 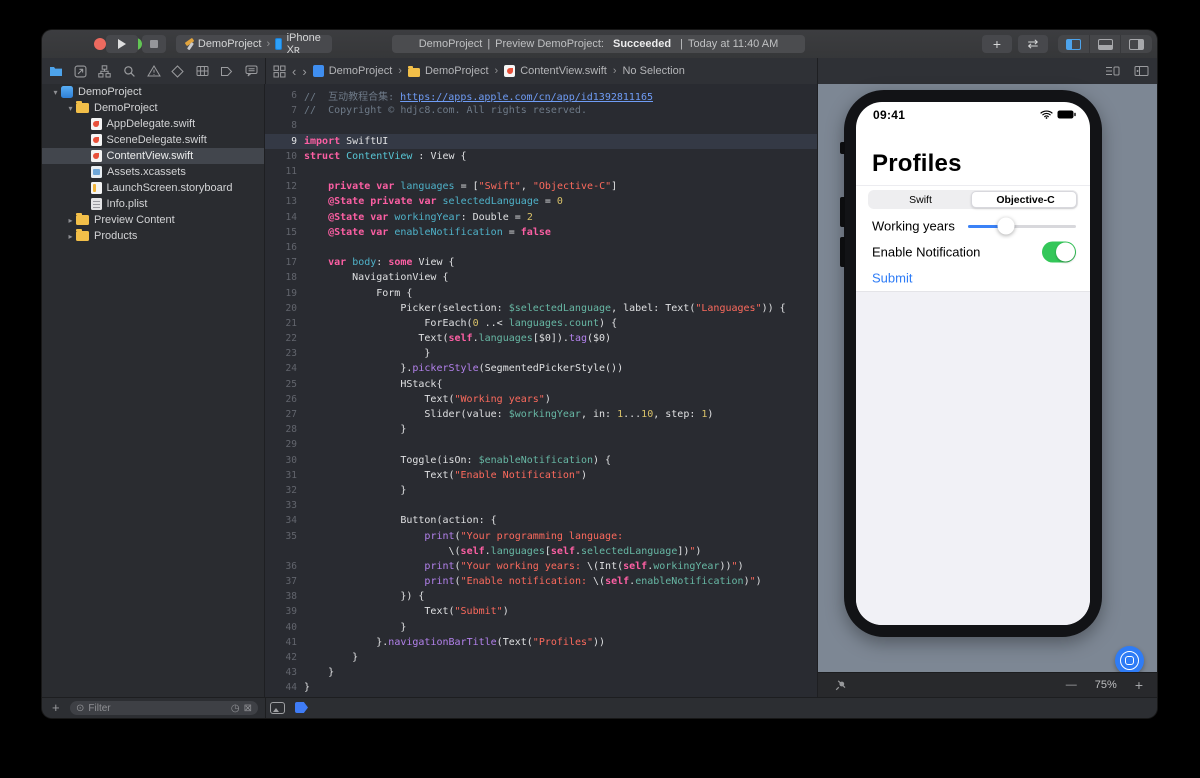 I want to click on line-number: 23, so click(x=284, y=353).